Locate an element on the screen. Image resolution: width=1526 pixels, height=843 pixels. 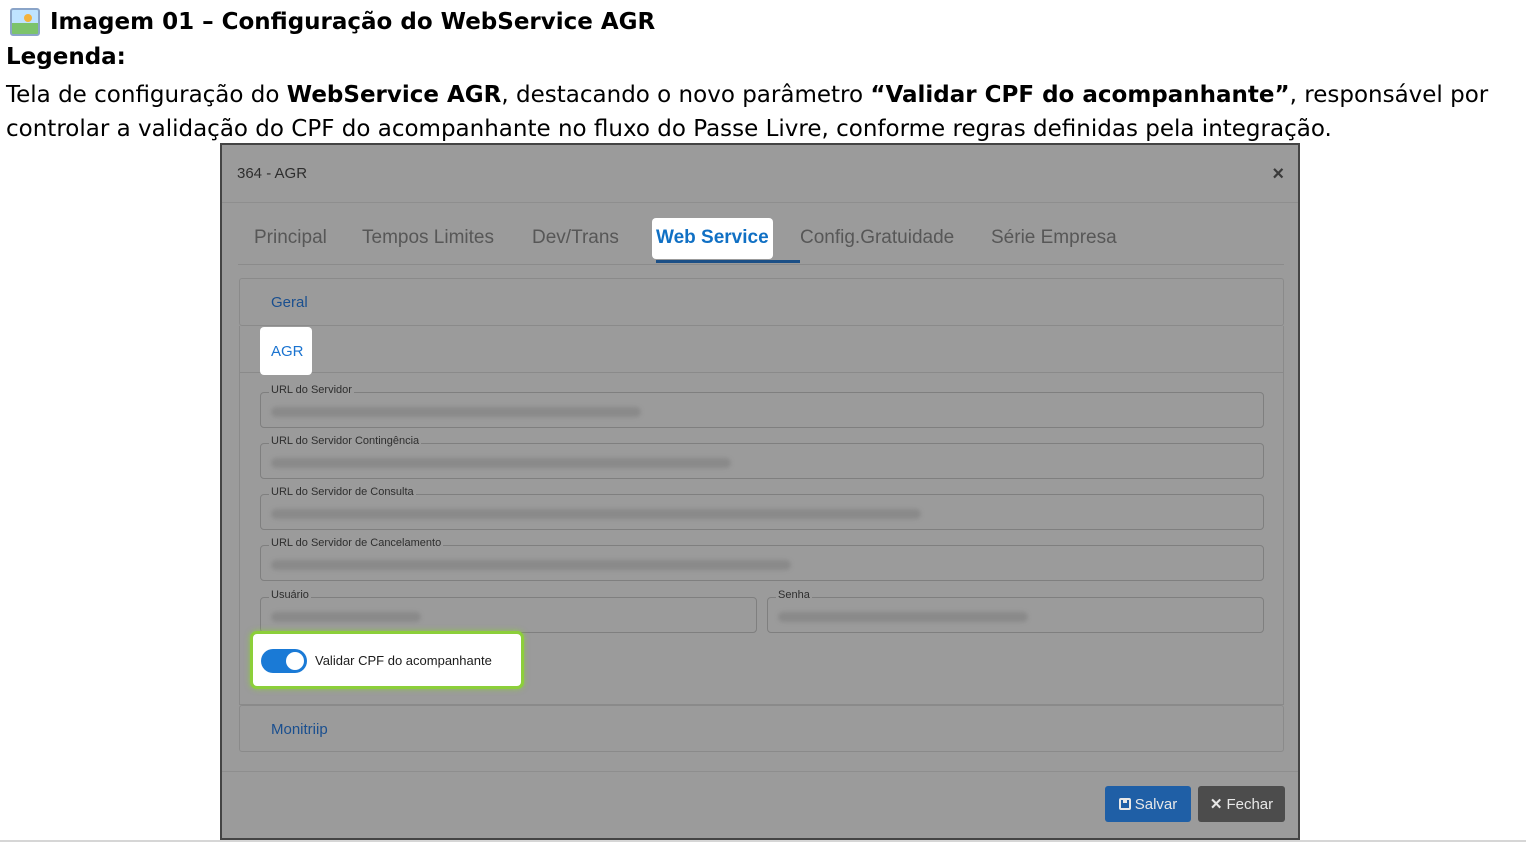
save-button: Salvar is located at coordinates (1148, 804).